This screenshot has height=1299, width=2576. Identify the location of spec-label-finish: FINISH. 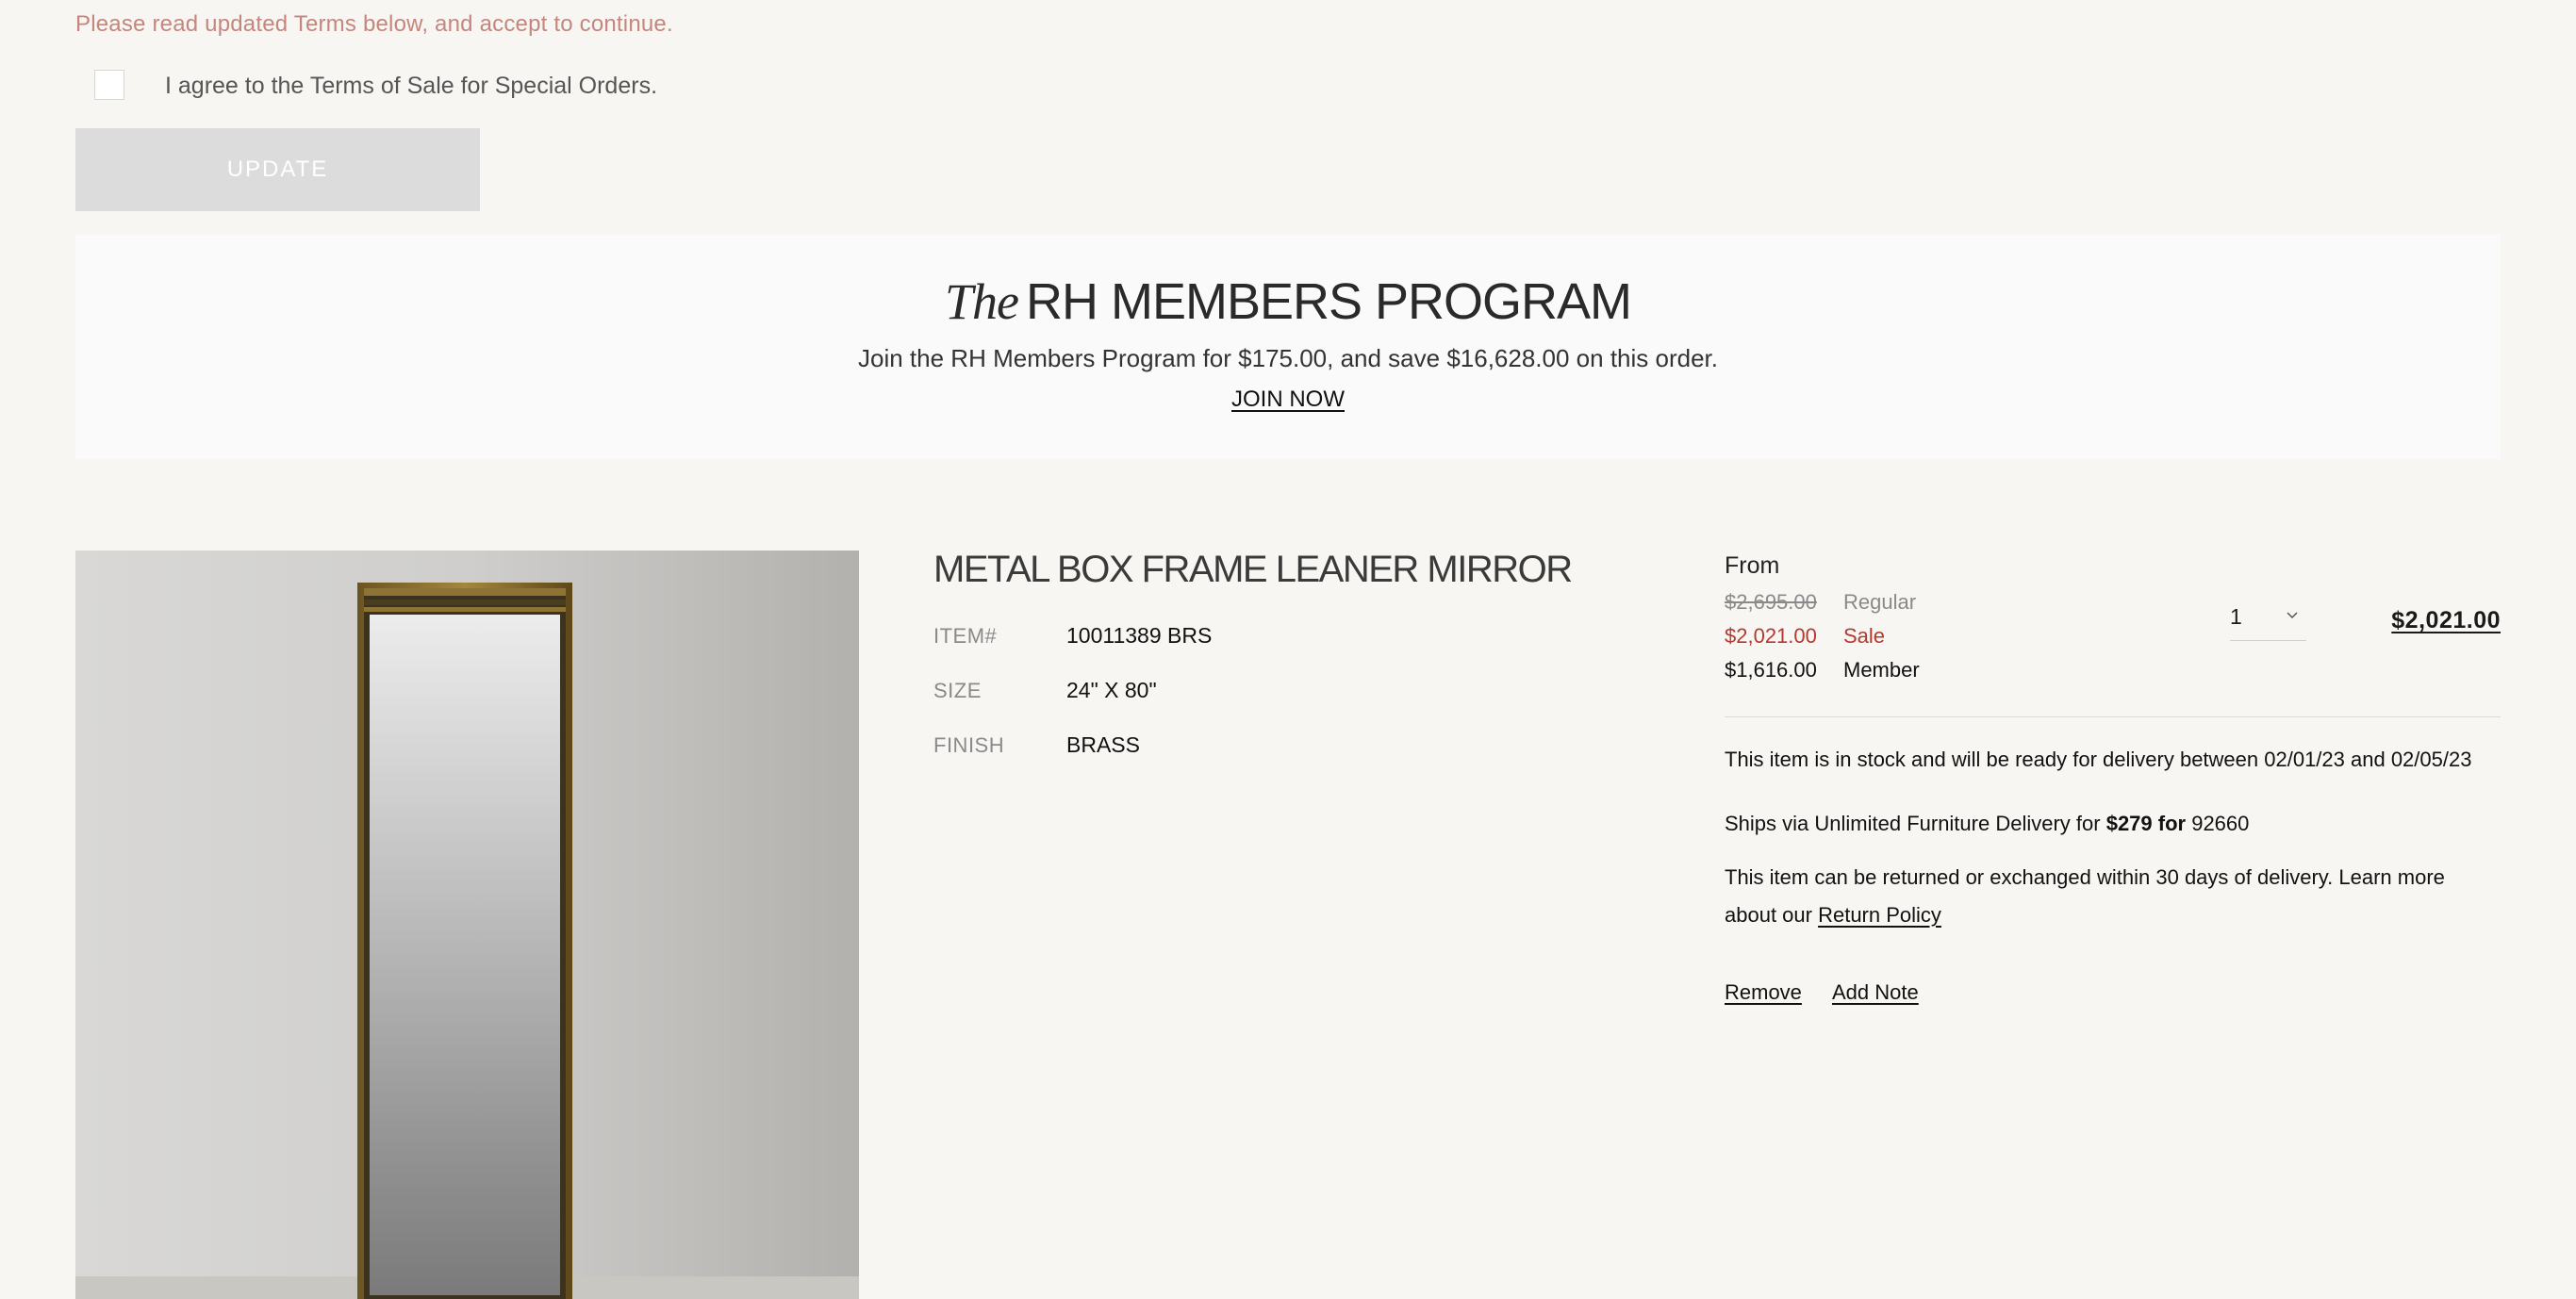
(969, 745).